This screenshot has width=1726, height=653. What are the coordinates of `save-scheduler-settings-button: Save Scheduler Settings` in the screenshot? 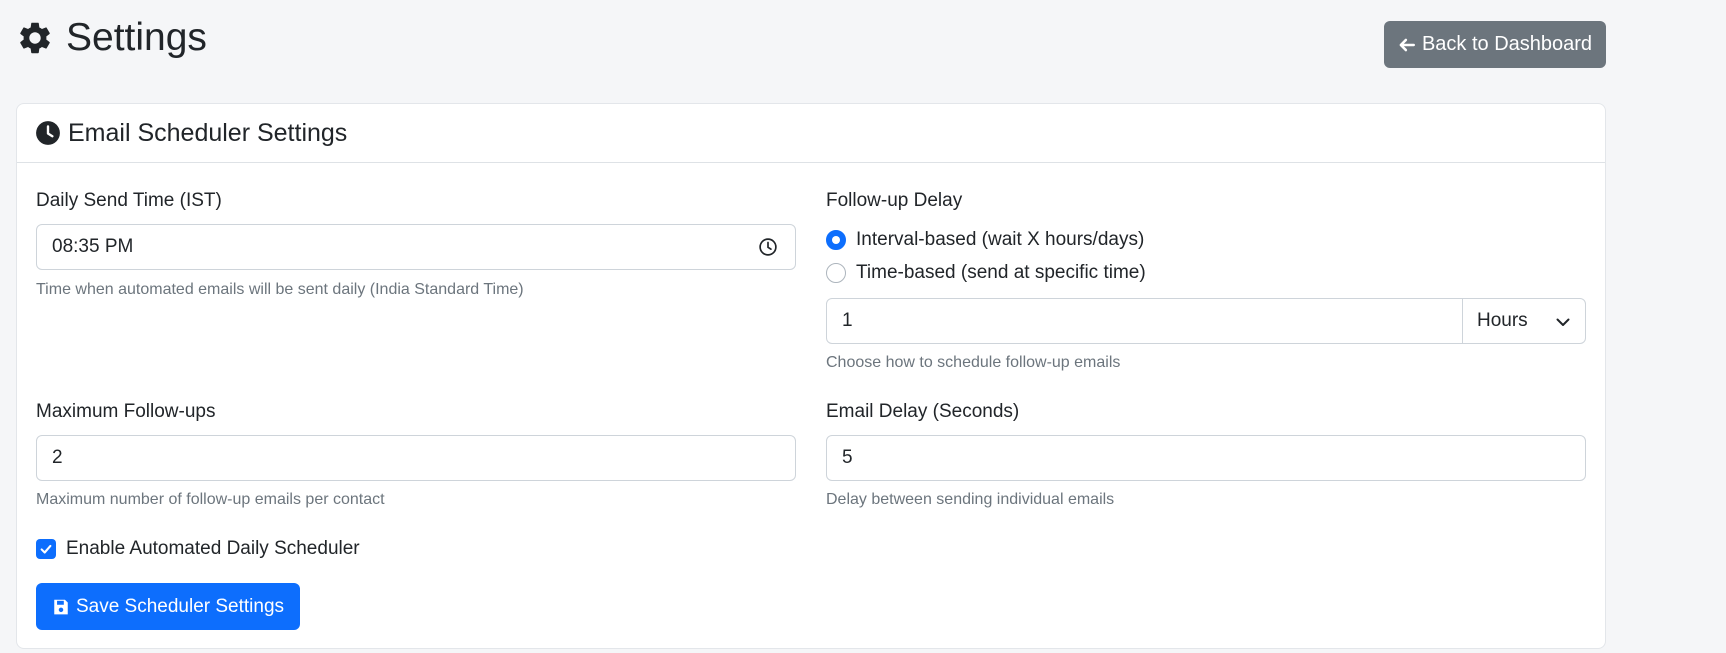 It's located at (168, 606).